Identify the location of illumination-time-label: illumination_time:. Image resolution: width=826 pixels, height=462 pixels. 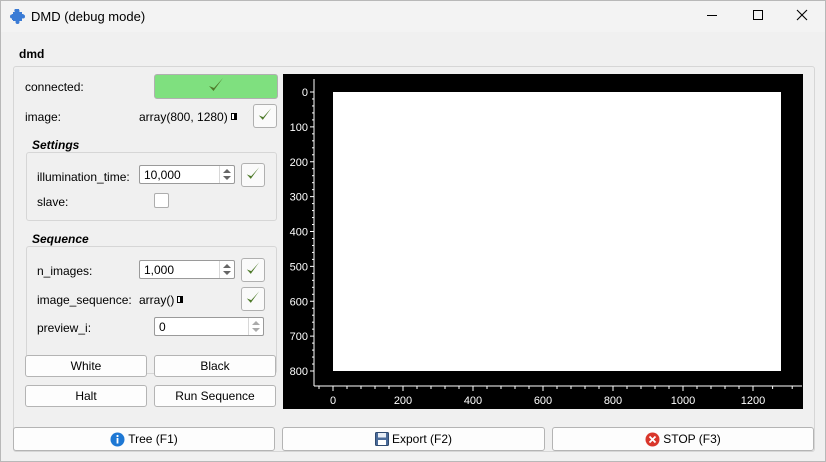
(83, 177).